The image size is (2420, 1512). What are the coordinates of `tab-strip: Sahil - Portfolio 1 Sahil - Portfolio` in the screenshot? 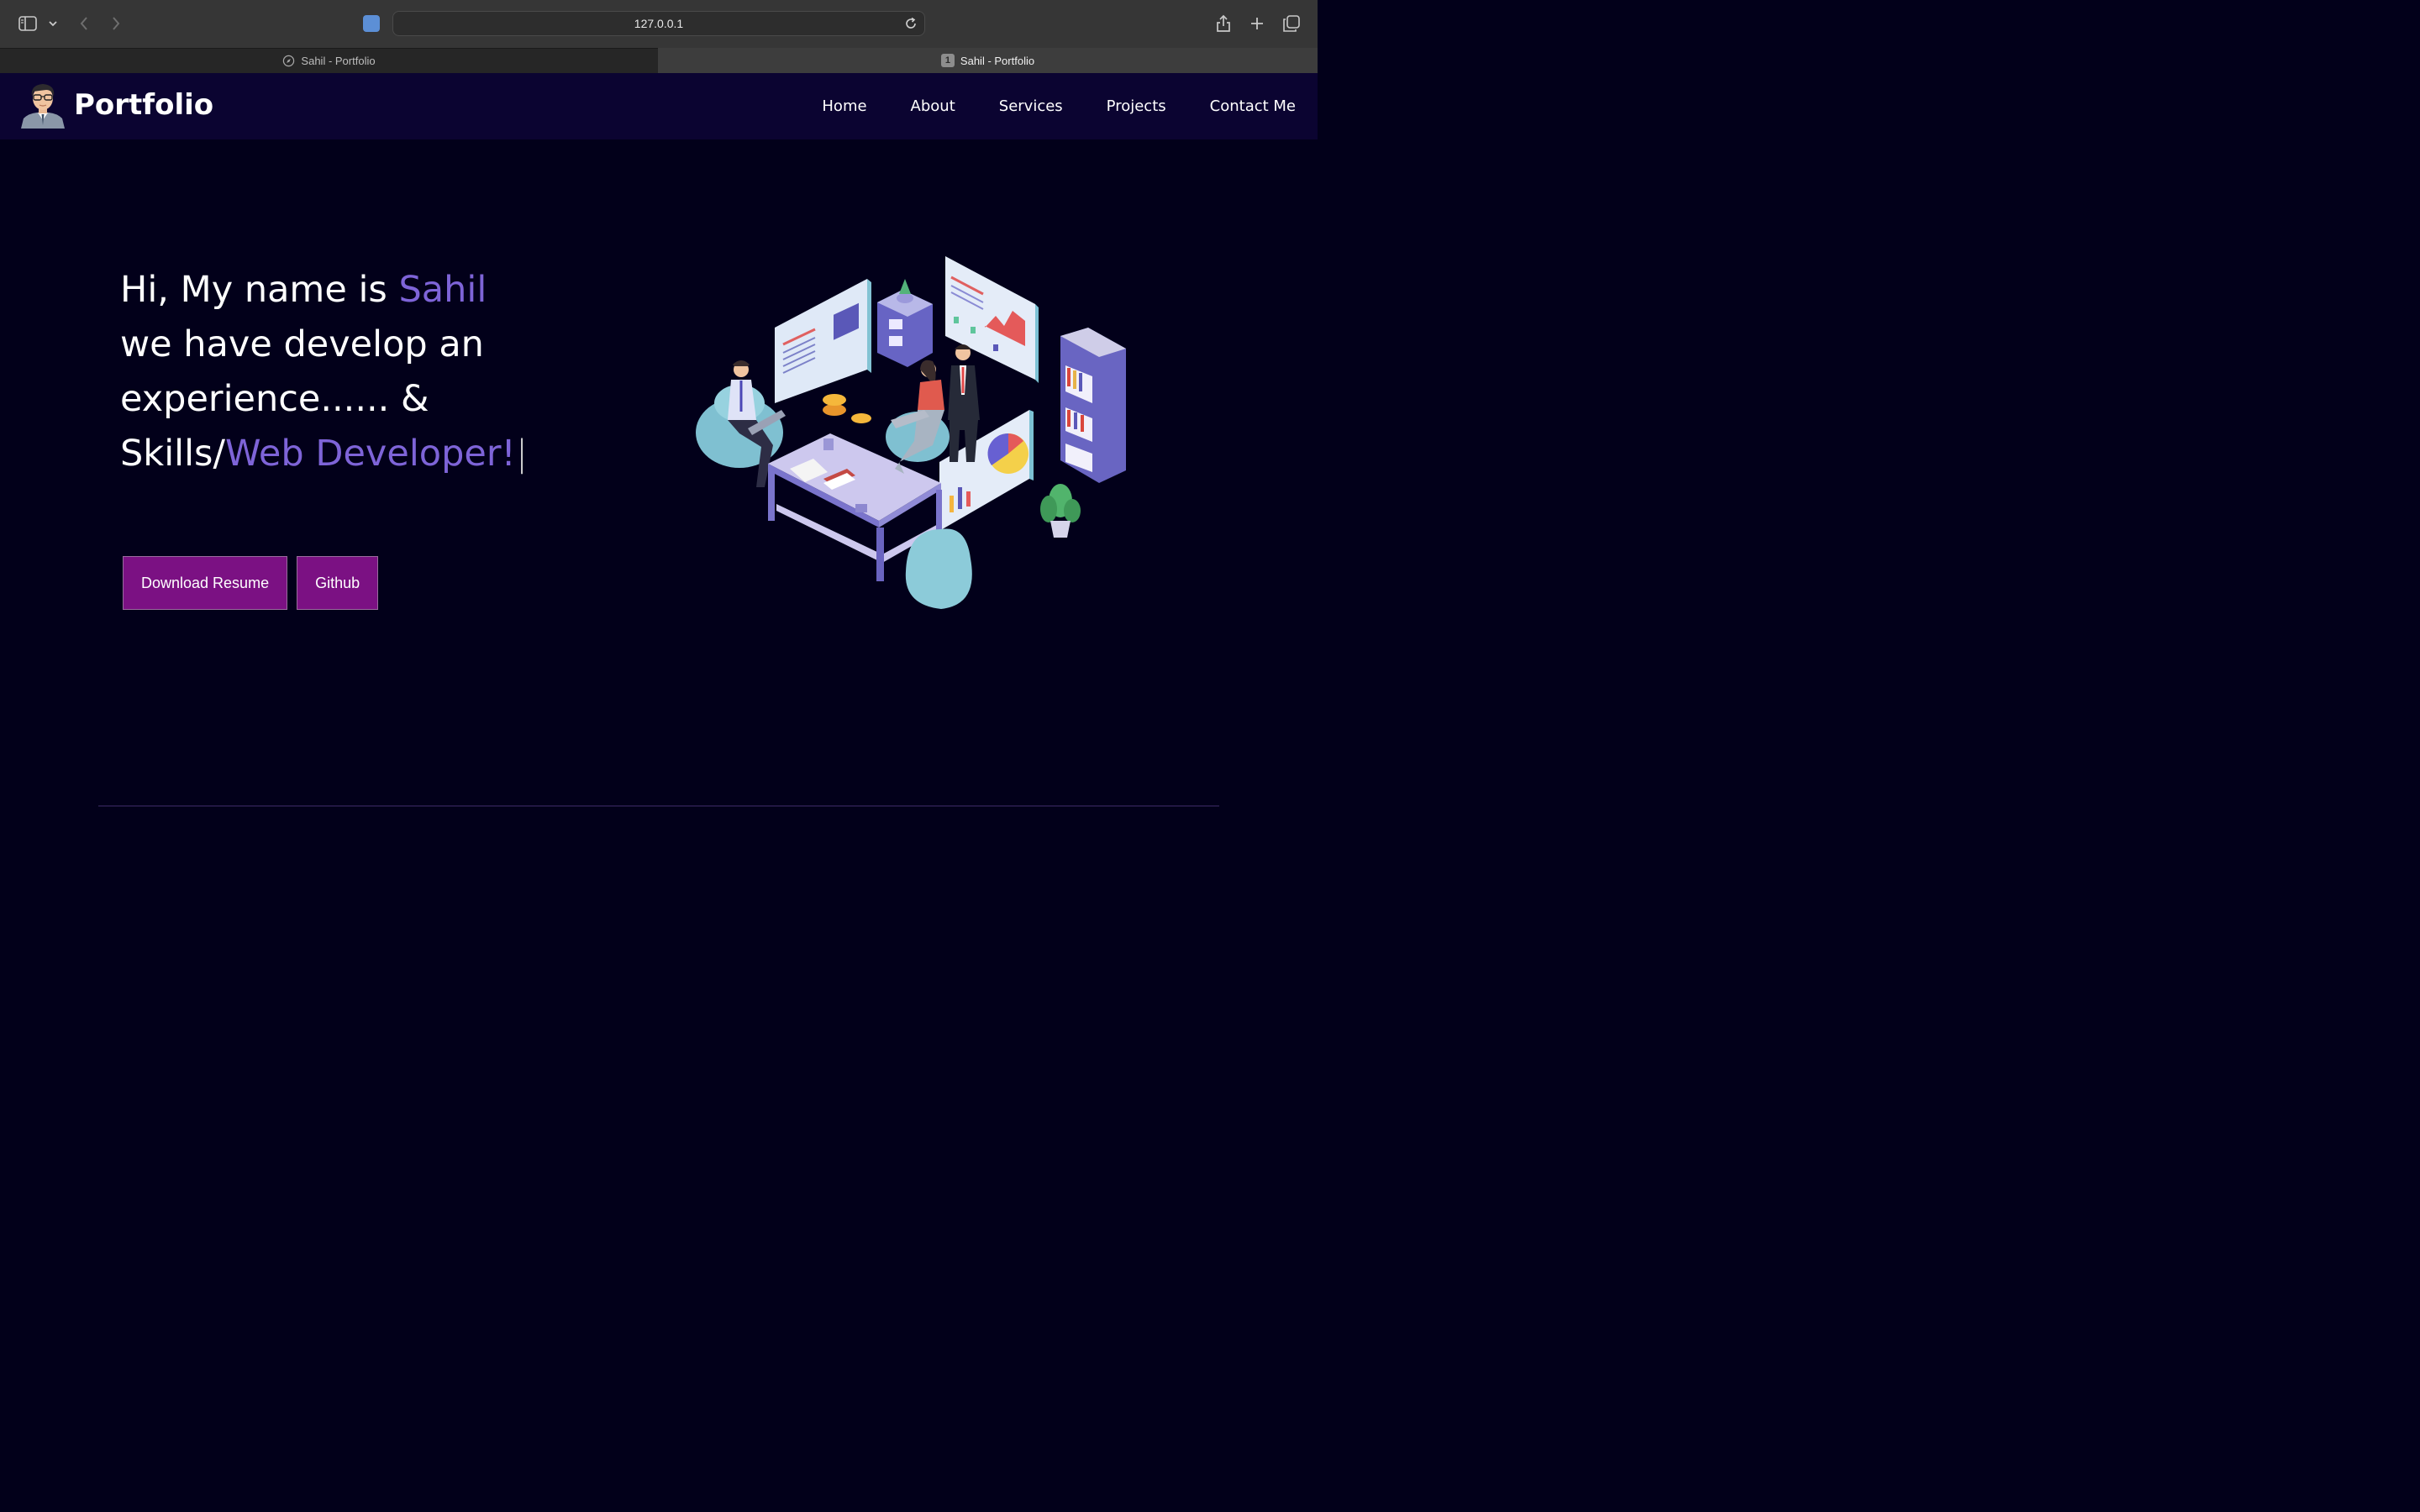 It's located at (659, 60).